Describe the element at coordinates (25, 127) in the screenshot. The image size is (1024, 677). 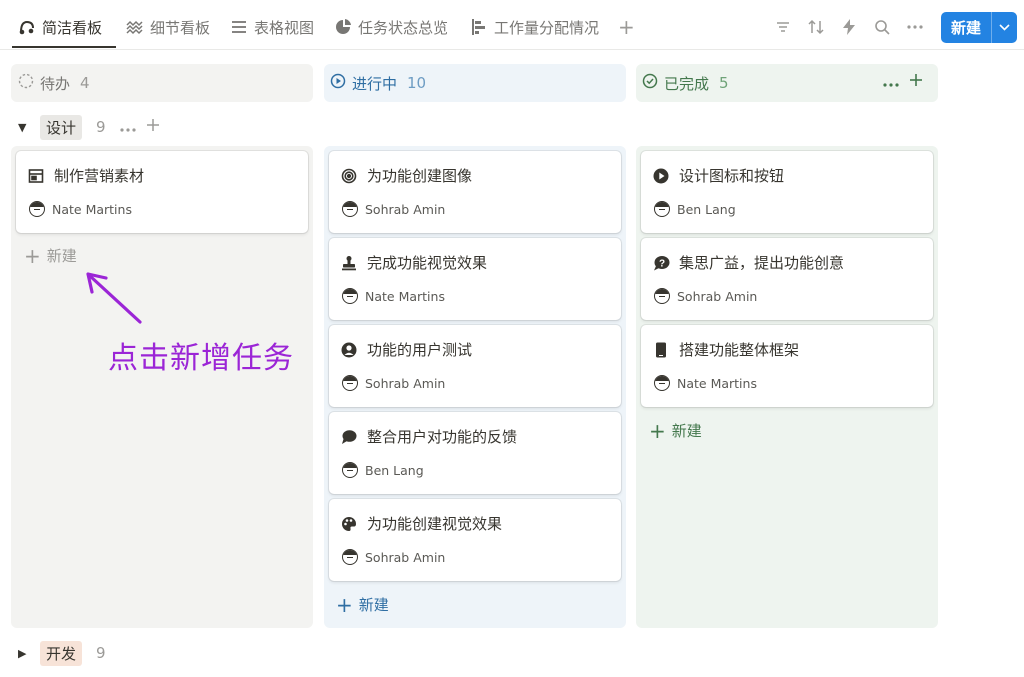
I see `triangle-down-icon: ▼` at that location.